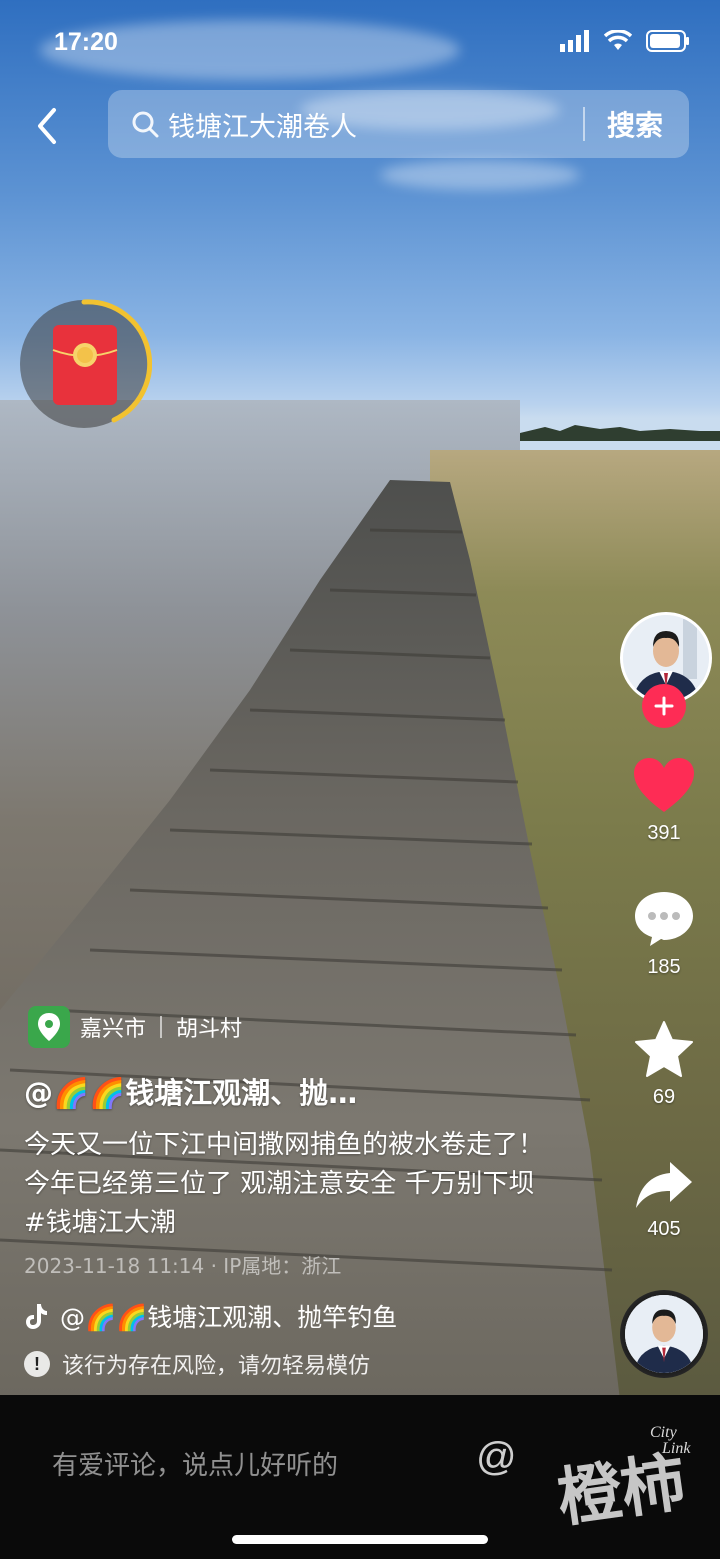 The height and width of the screenshot is (1559, 720). What do you see at coordinates (229, 1317) in the screenshot?
I see `music-title: @🌈🌈钱塘江观潮、抛竿钓鱼` at bounding box center [229, 1317].